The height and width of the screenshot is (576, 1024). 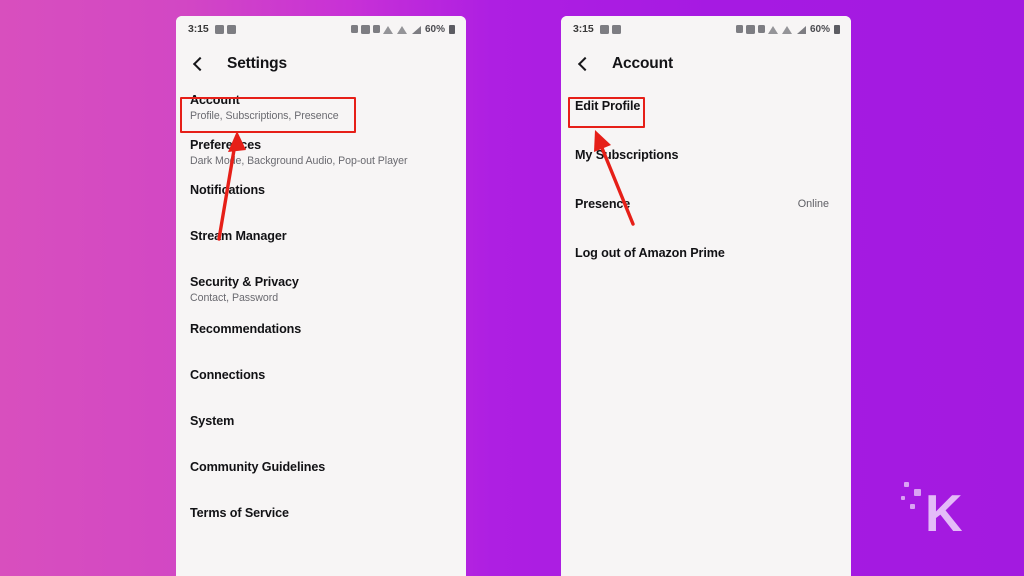 I want to click on settings-row-title: Account, so click(x=215, y=100).